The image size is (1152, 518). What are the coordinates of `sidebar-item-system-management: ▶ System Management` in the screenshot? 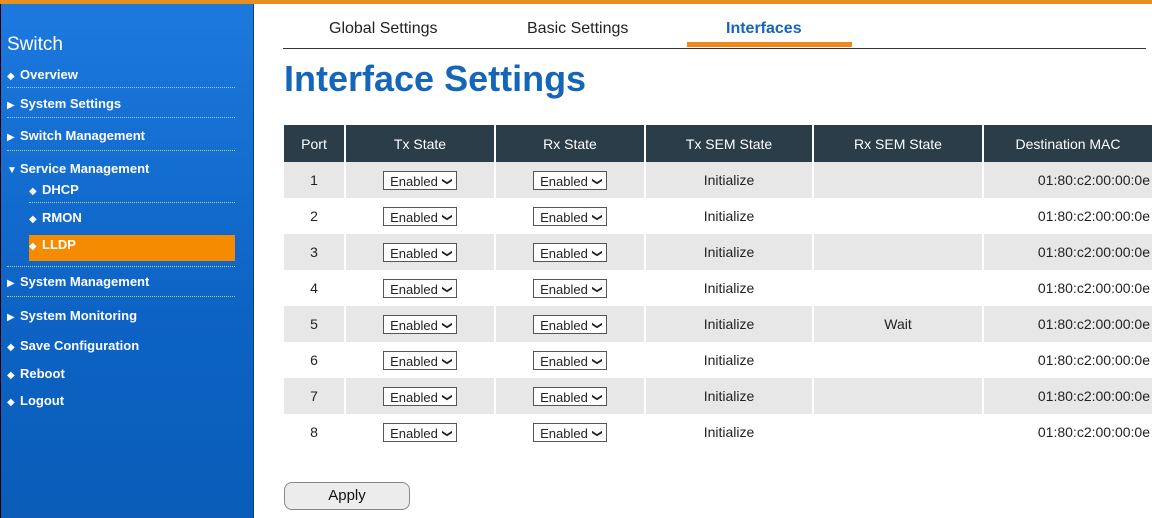 It's located at (120, 281).